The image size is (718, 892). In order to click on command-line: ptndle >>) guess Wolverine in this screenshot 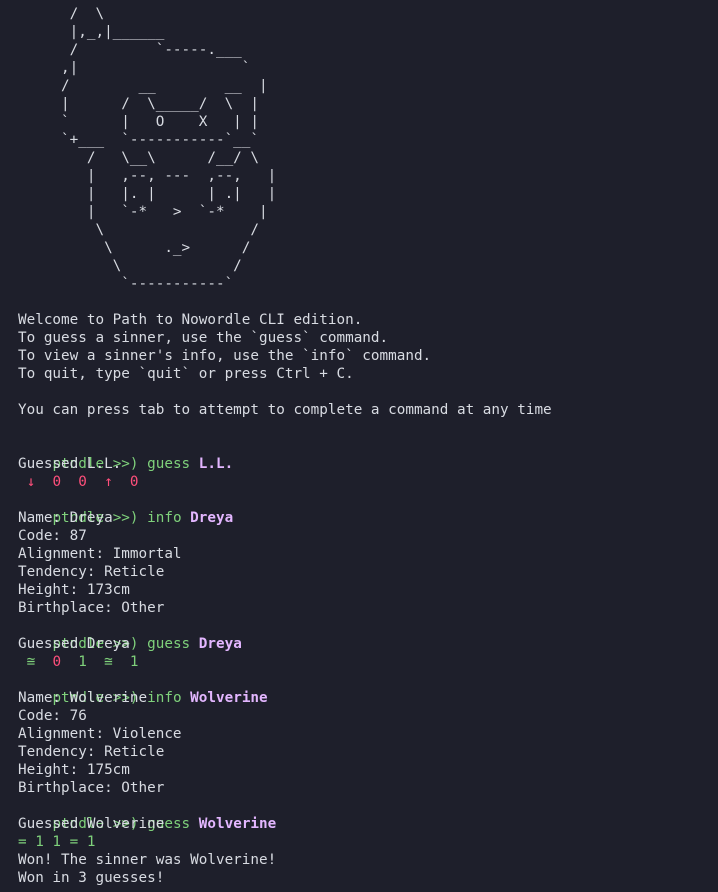, I will do `click(368, 814)`.